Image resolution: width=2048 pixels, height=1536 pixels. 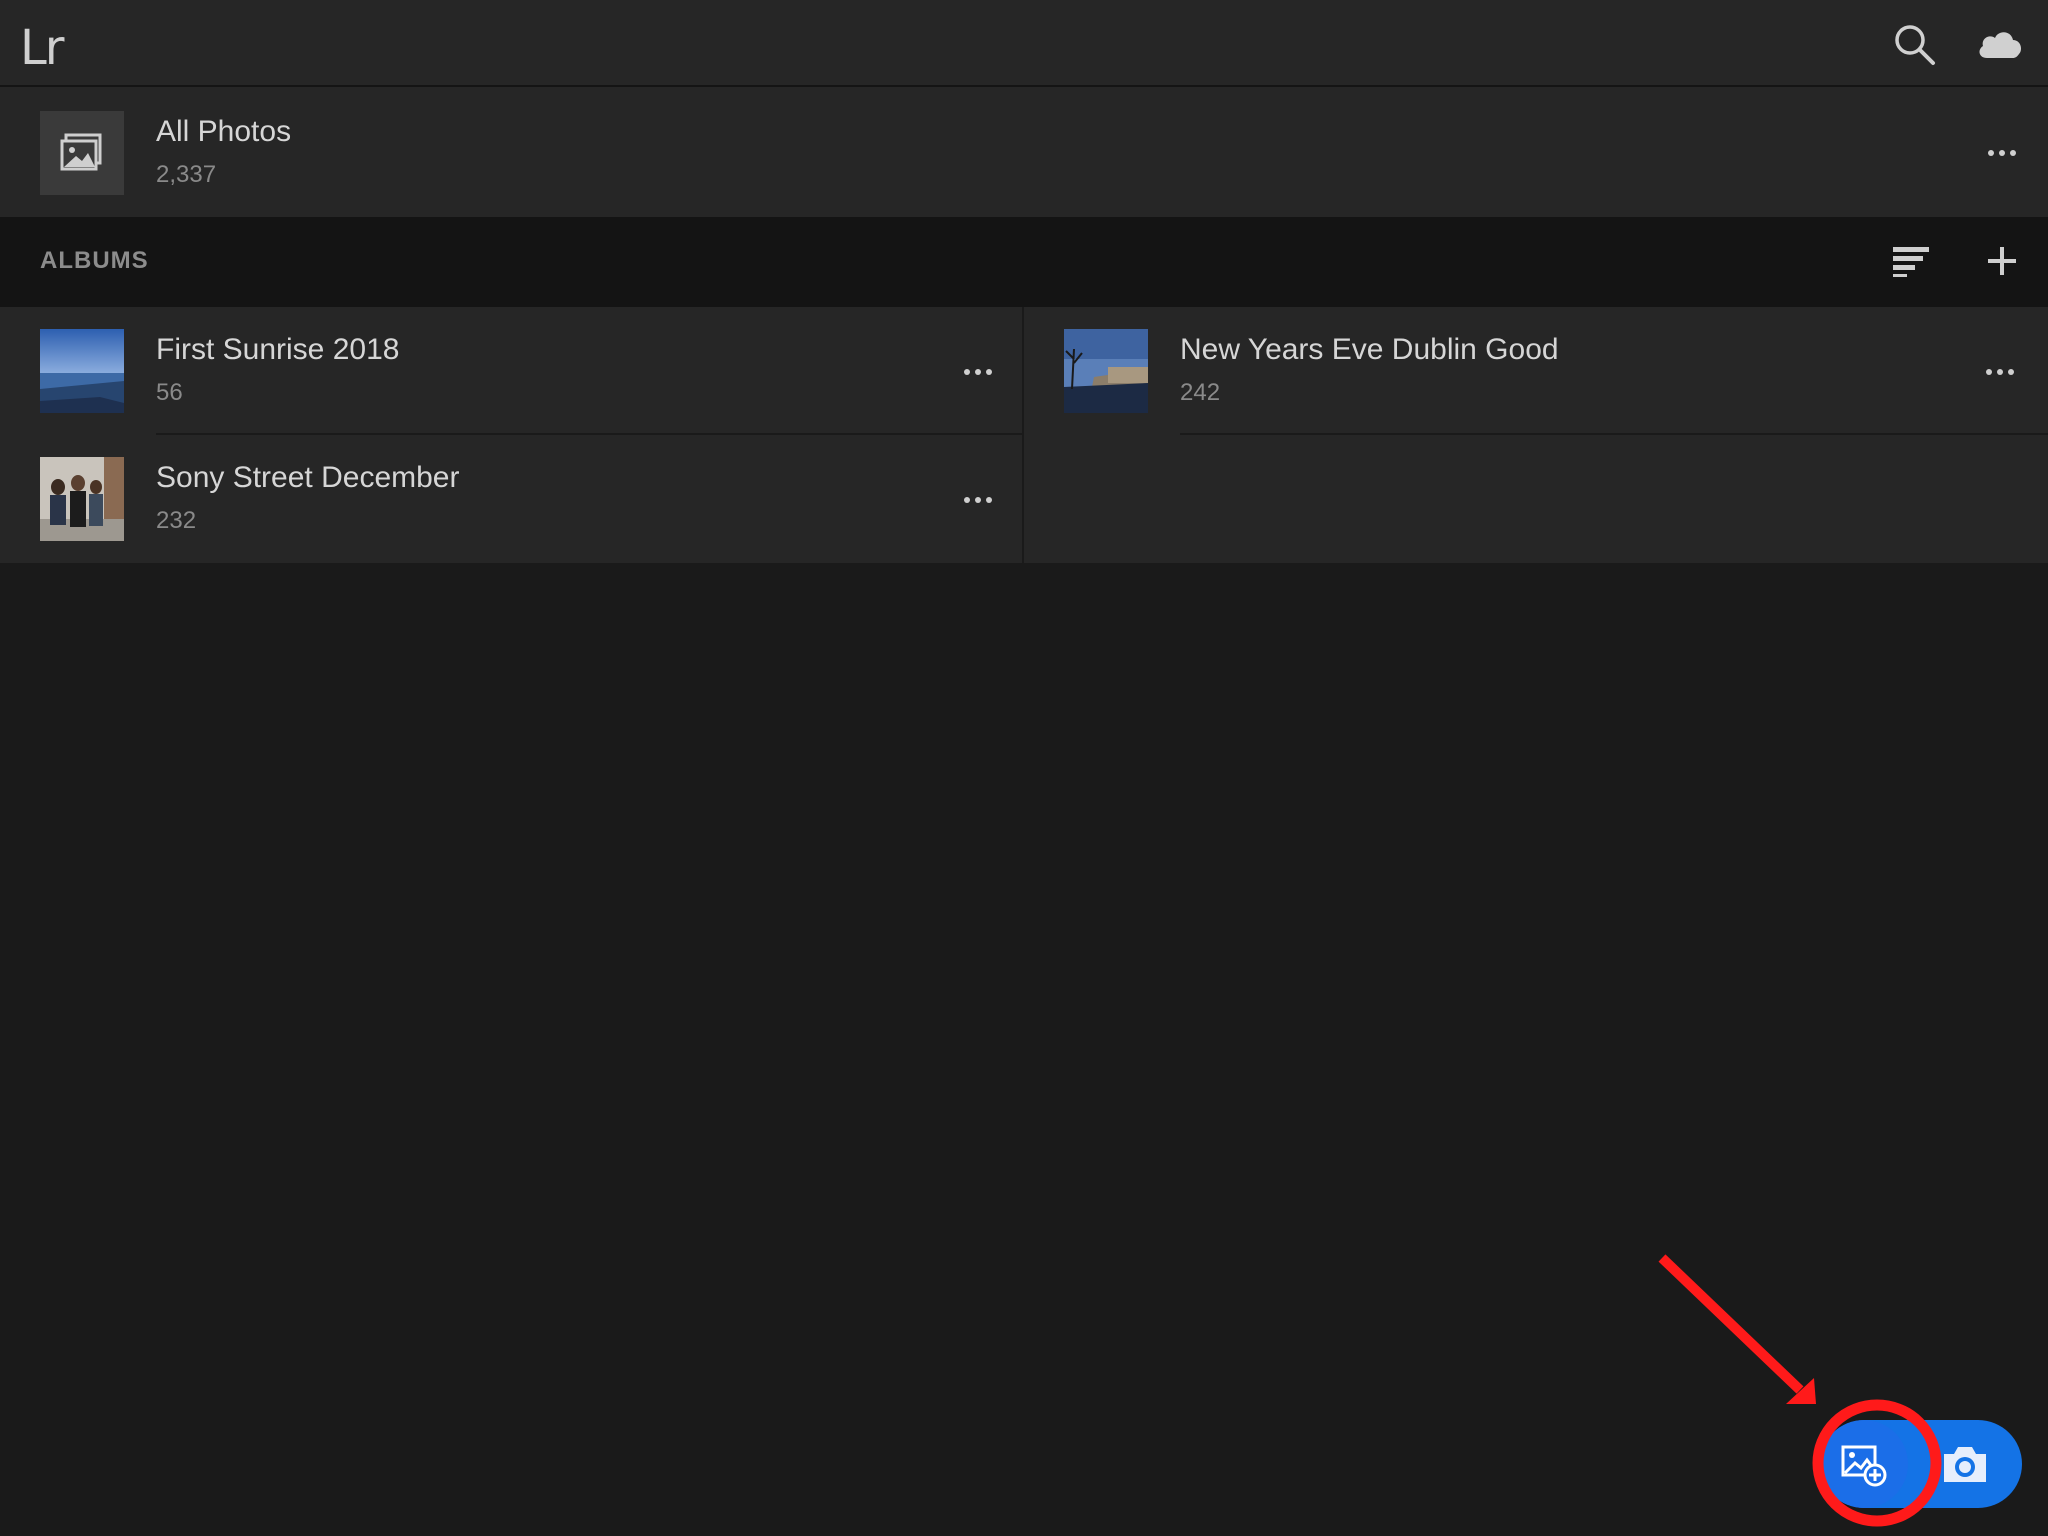 I want to click on add-photos-fab, so click(x=1921, y=1464).